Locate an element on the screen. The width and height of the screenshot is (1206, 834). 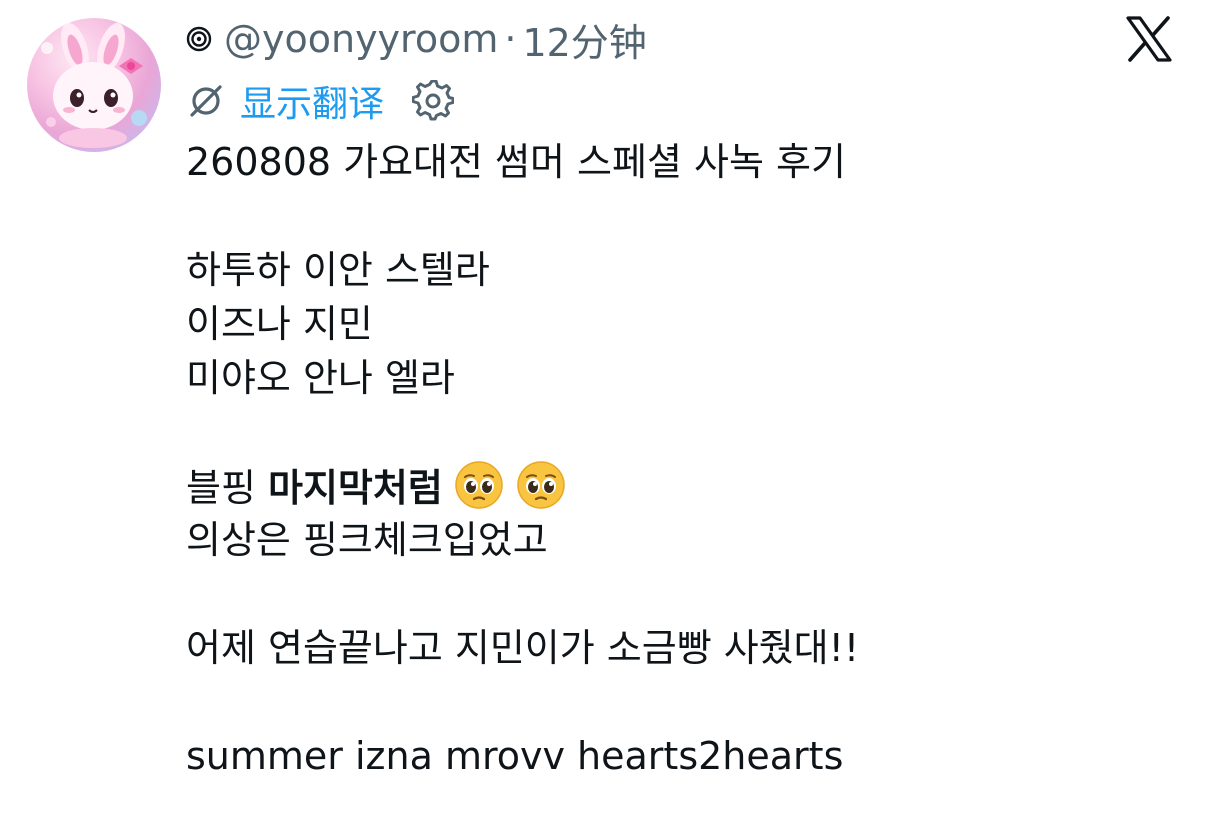
gear-icon is located at coordinates (433, 101).